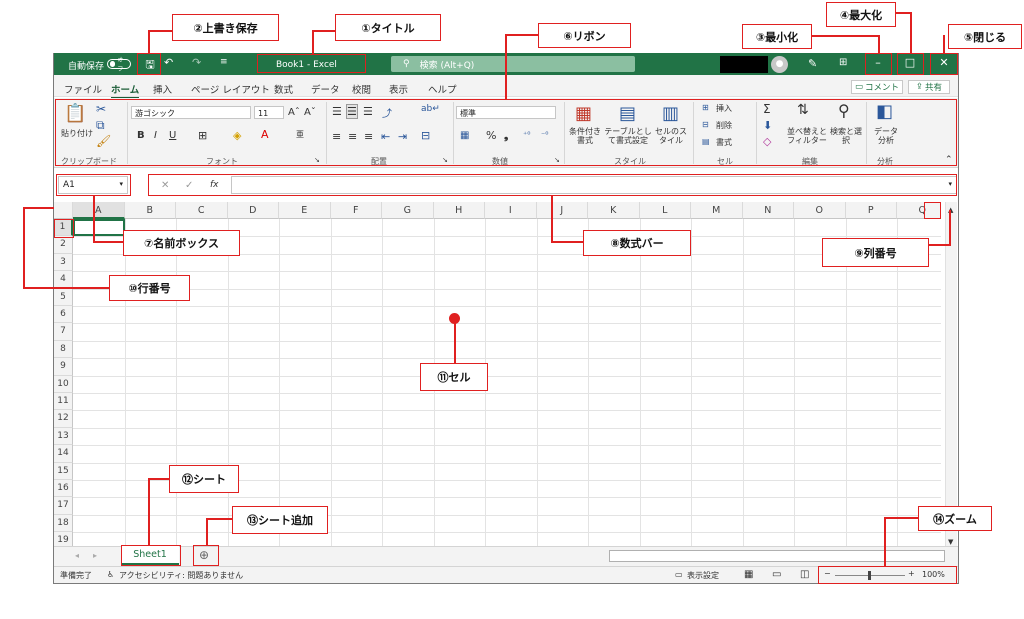 This screenshot has height=619, width=1024. What do you see at coordinates (63, 245) in the screenshot?
I see `row-header: 2` at bounding box center [63, 245].